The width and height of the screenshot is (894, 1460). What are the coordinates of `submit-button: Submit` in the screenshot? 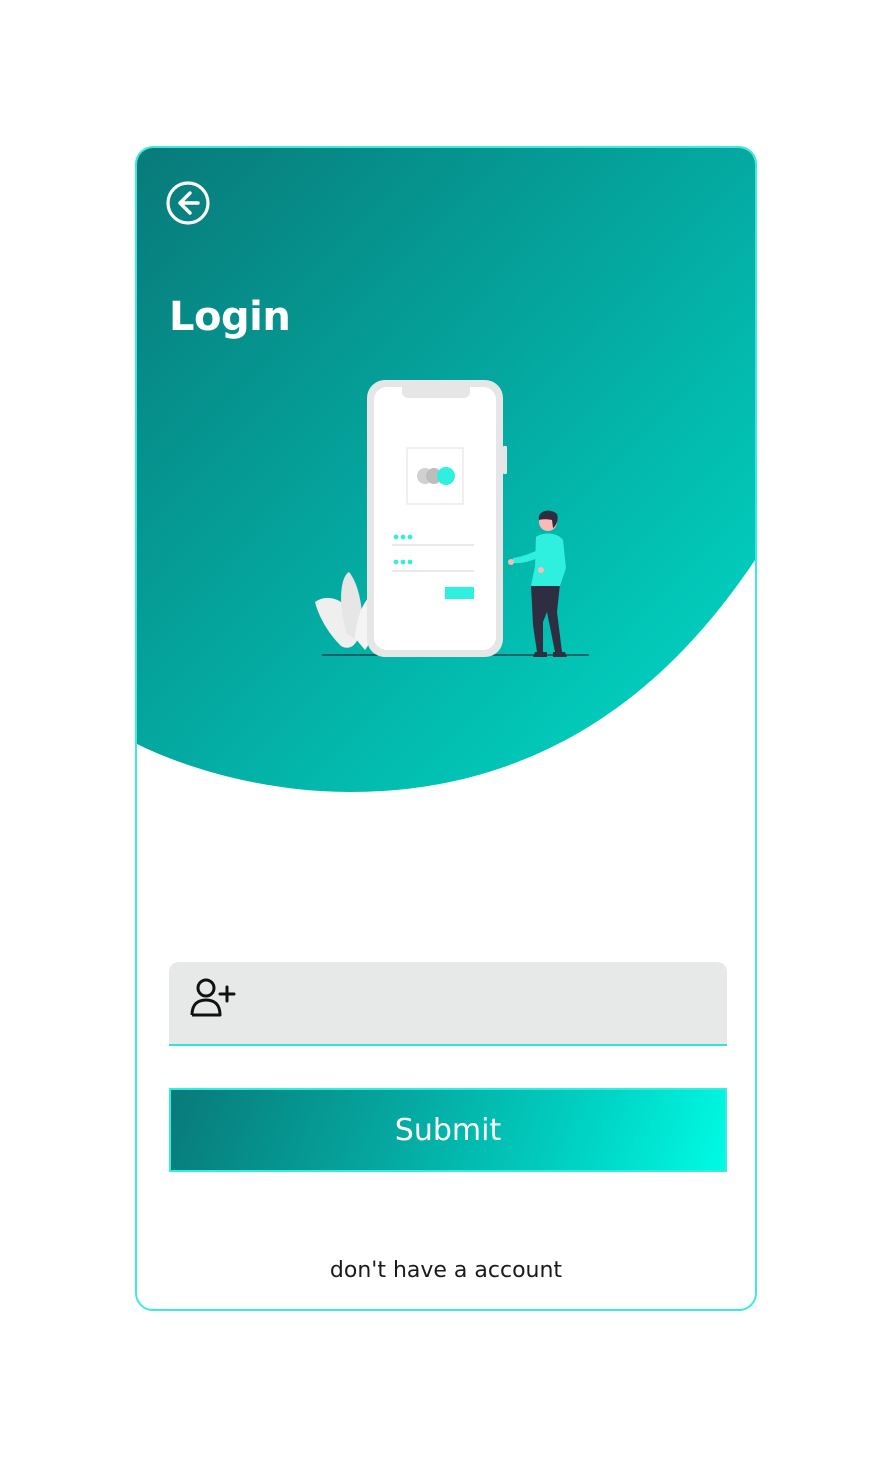 It's located at (448, 1130).